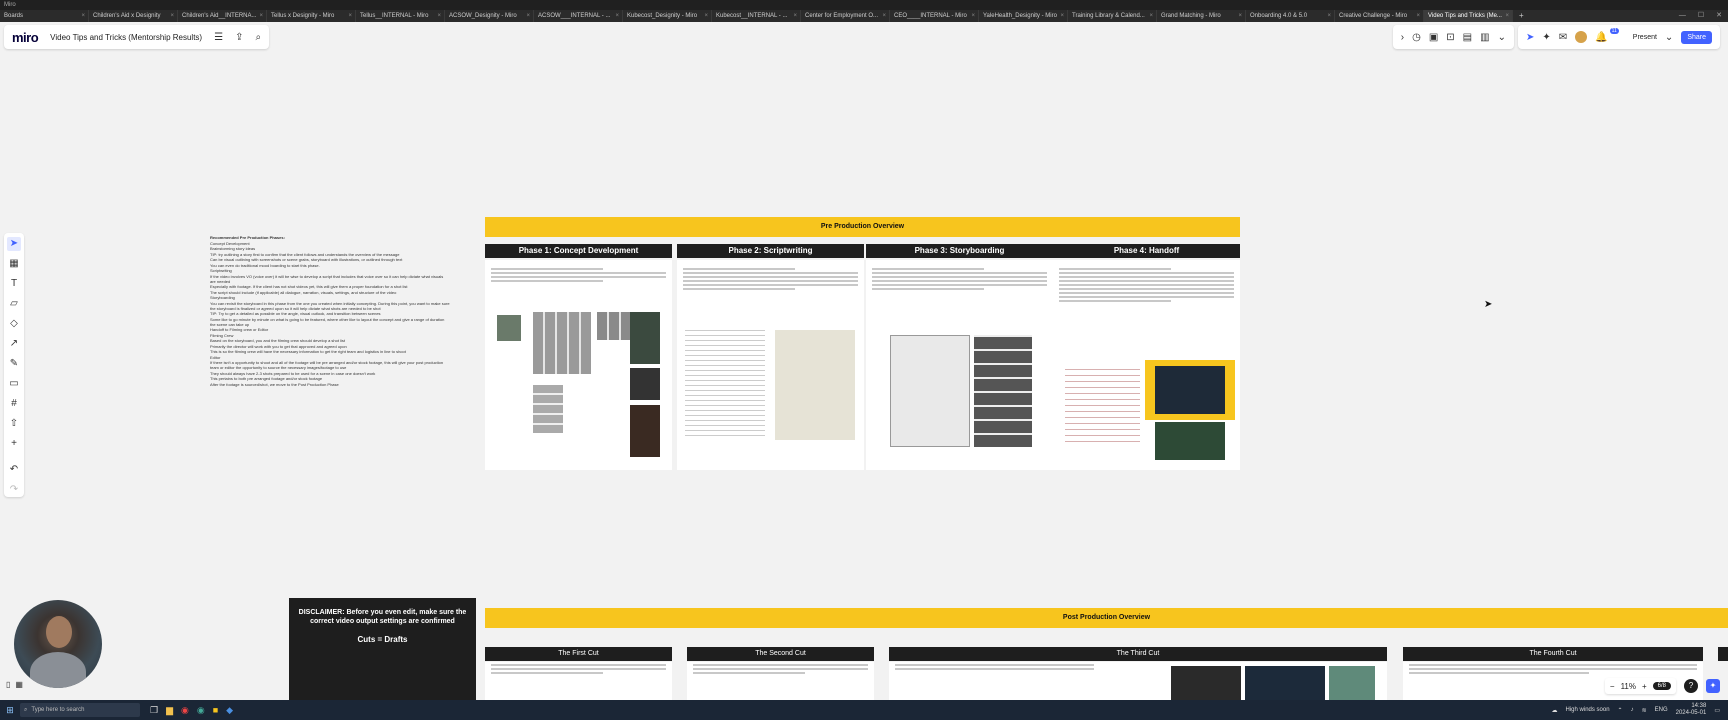  I want to click on notes-icon: ▤, so click(1467, 37).